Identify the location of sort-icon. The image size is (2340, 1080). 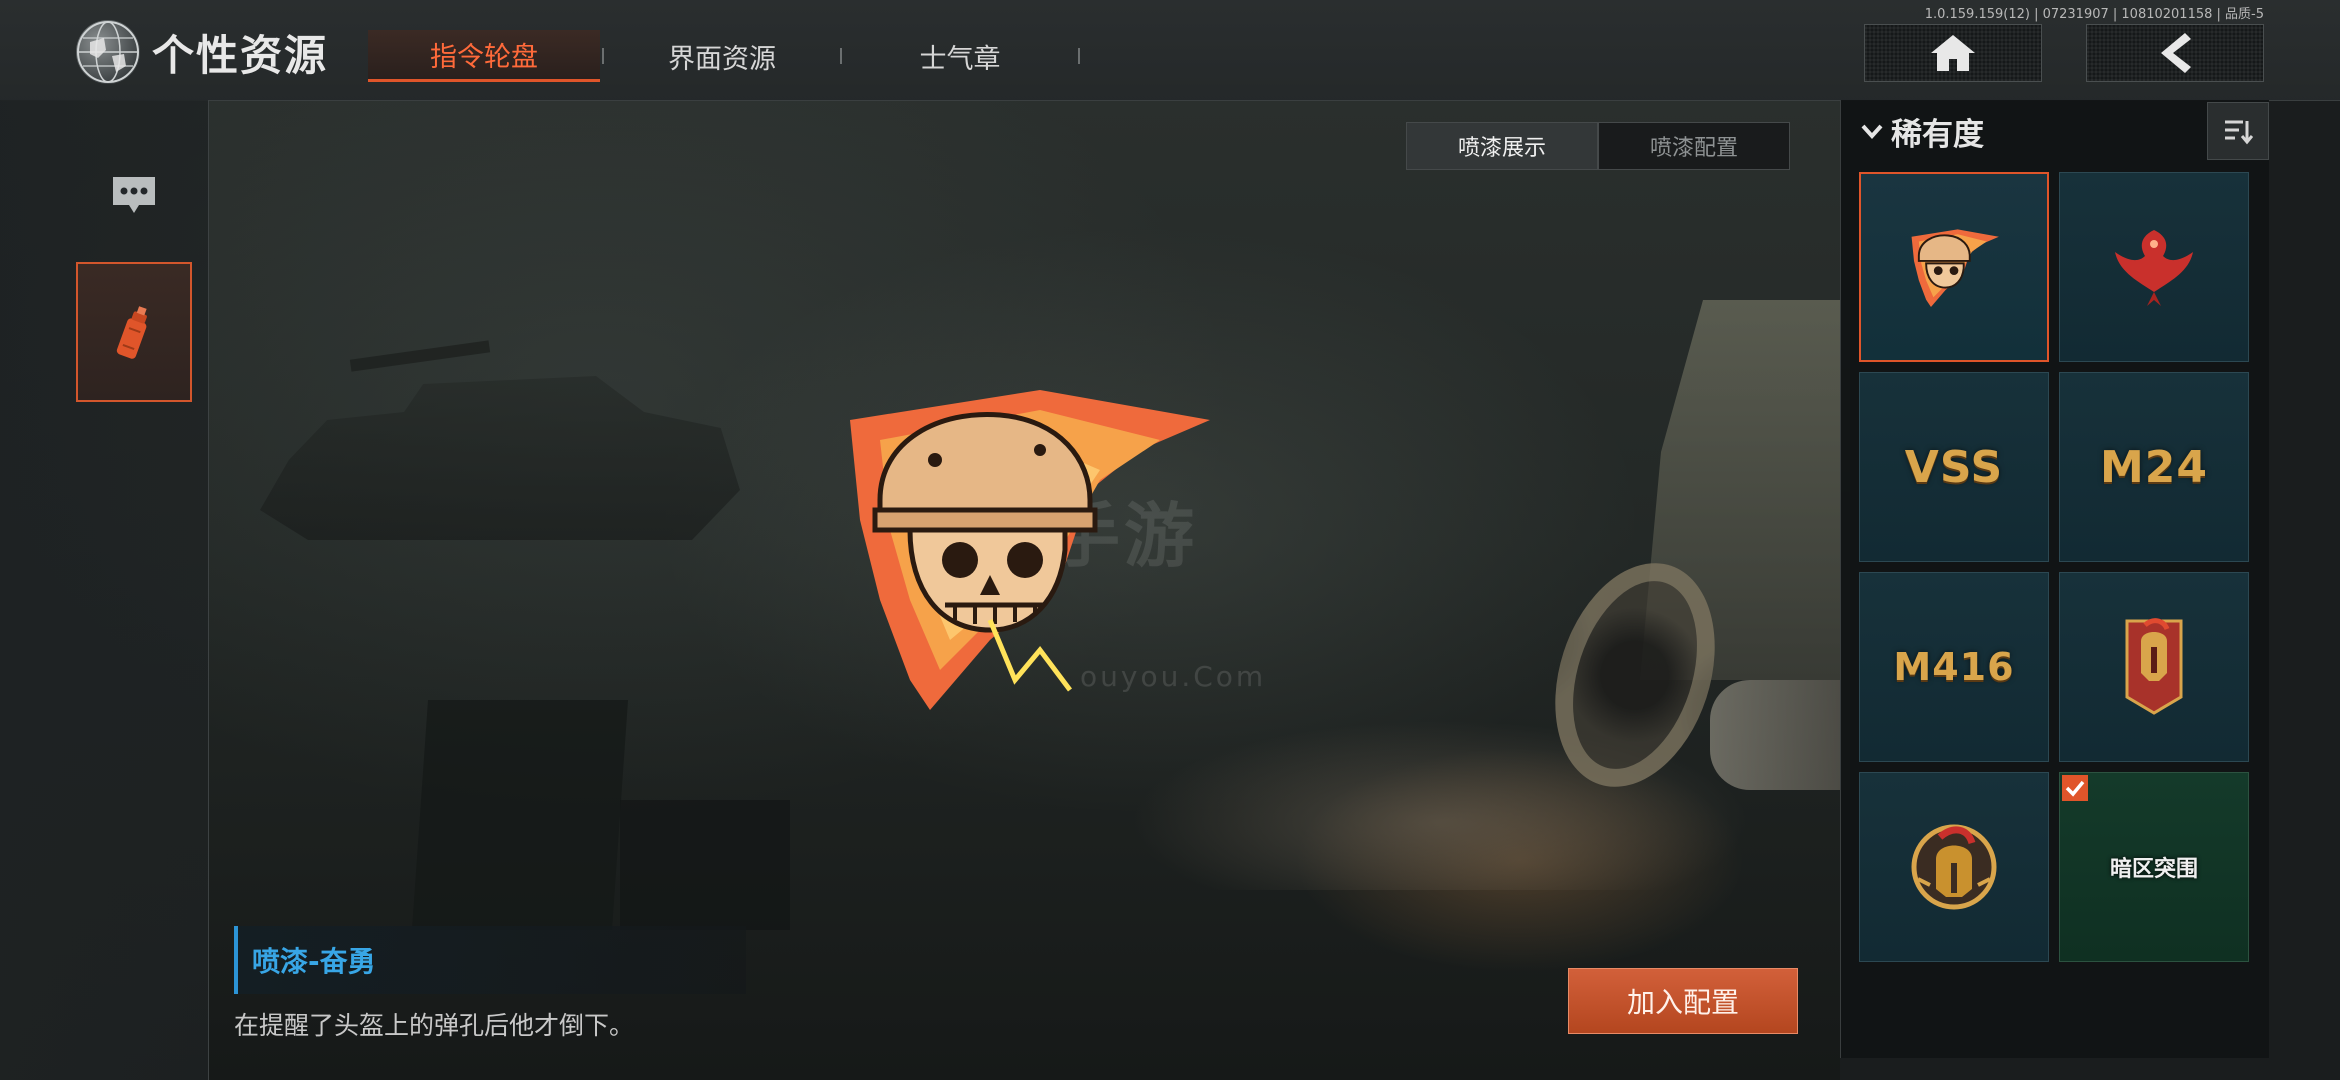
(2239, 132).